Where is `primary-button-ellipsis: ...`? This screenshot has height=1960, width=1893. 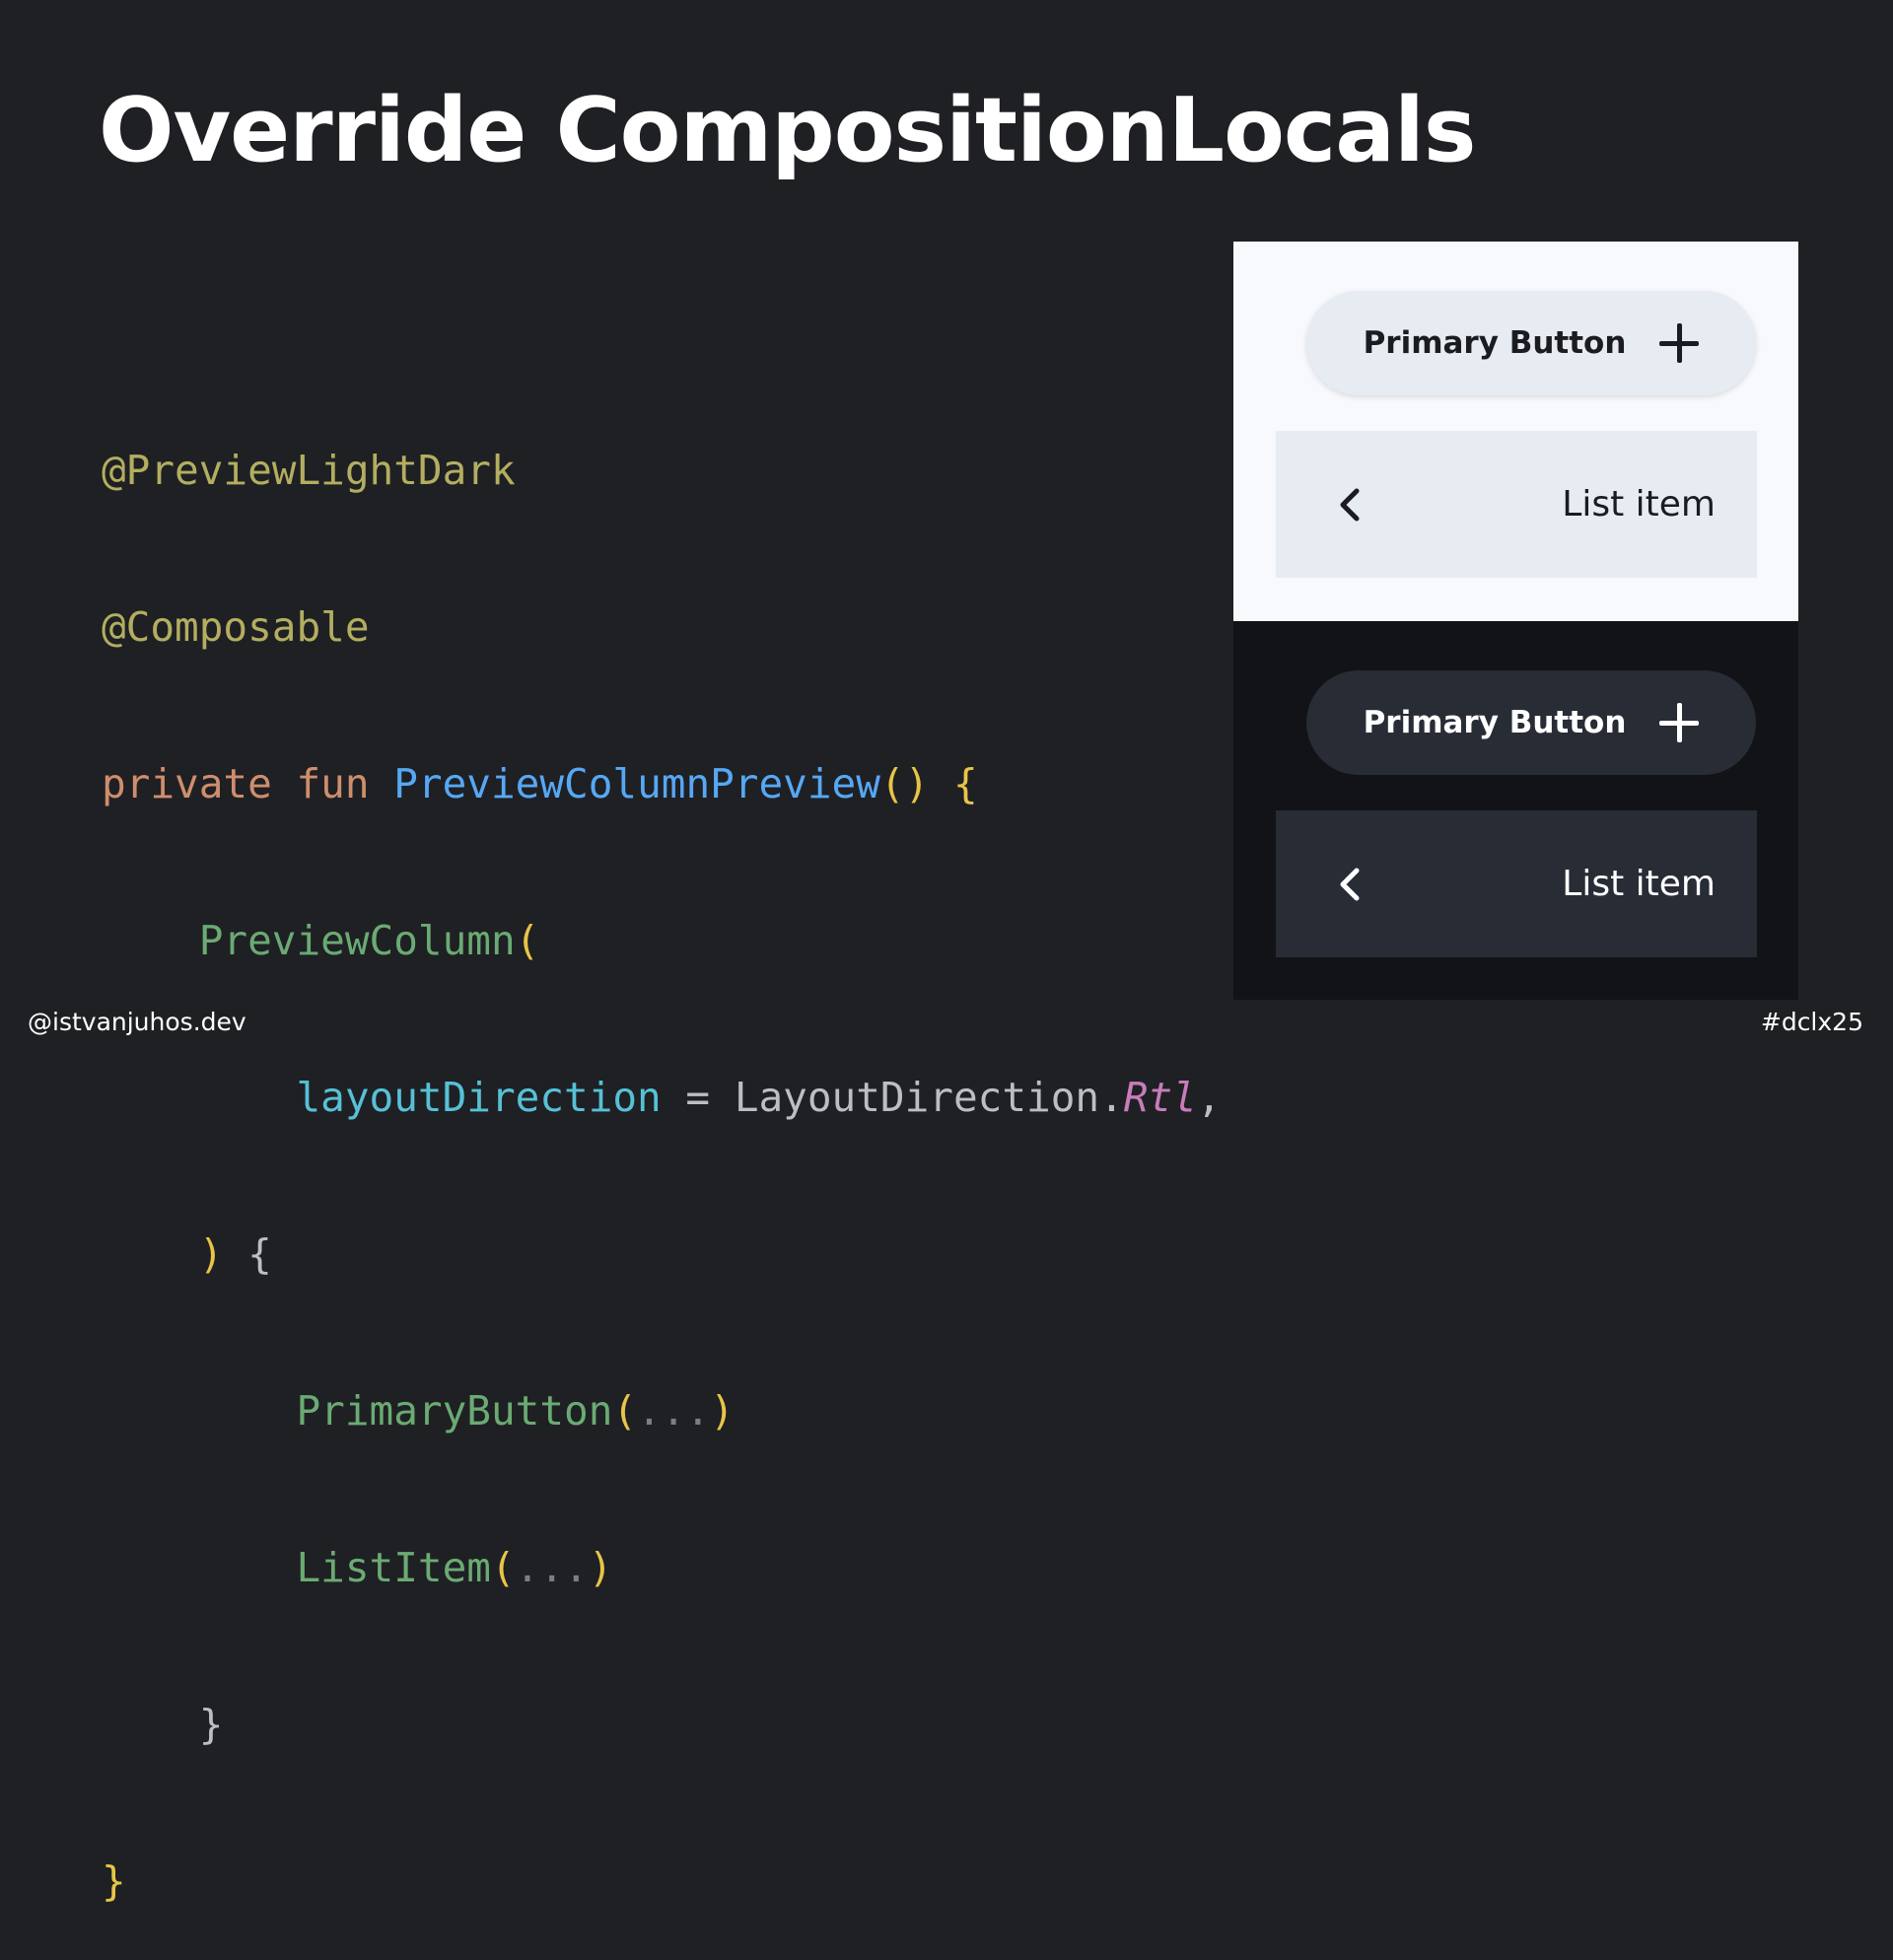
primary-button-ellipsis: ... is located at coordinates (674, 1411).